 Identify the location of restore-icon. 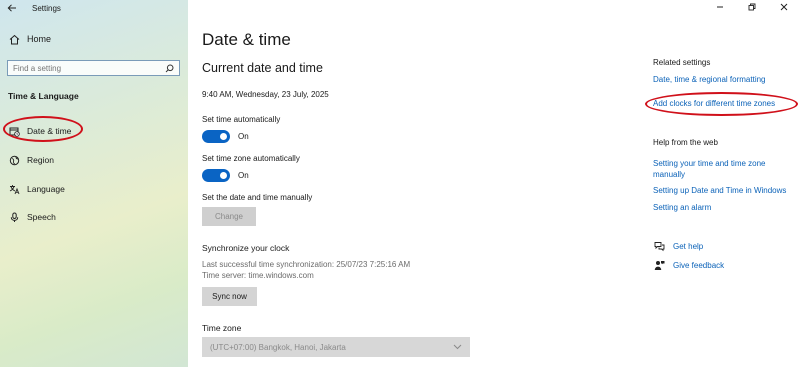
(752, 7).